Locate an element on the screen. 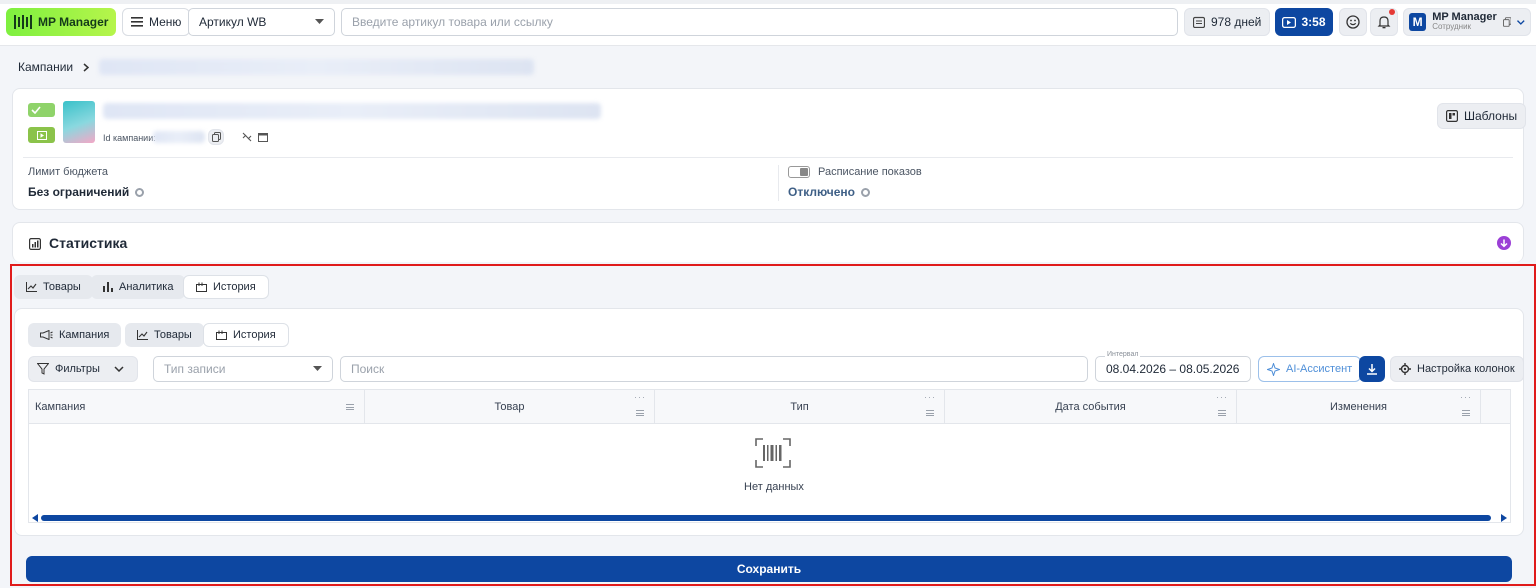  horizontal-scrollbar is located at coordinates (766, 518).